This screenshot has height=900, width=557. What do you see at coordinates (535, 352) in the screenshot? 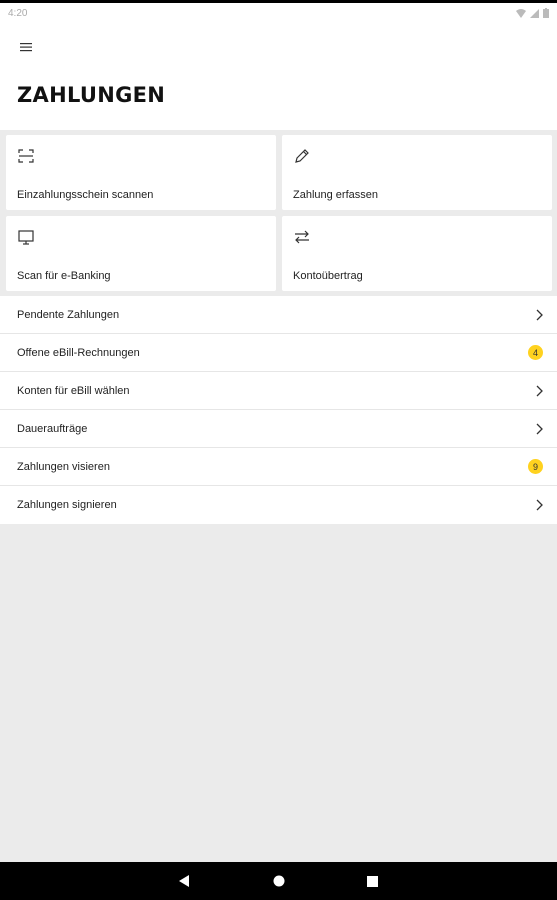
I see `count-badge: 4` at bounding box center [535, 352].